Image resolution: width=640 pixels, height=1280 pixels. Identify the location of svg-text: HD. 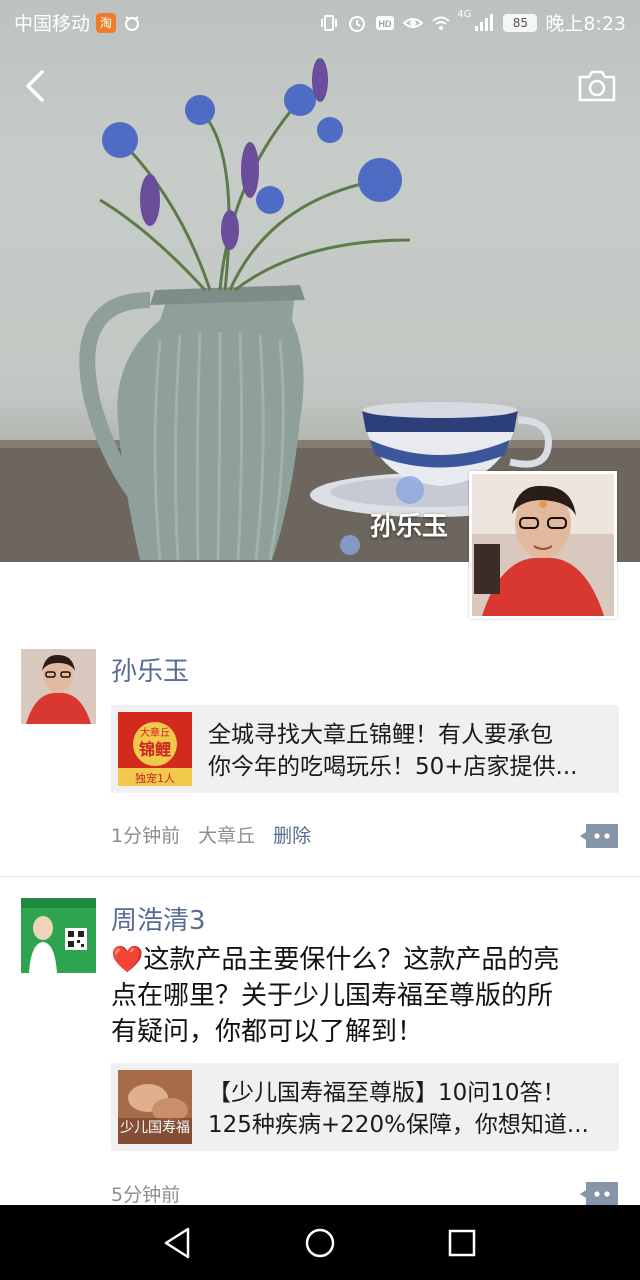
(385, 24).